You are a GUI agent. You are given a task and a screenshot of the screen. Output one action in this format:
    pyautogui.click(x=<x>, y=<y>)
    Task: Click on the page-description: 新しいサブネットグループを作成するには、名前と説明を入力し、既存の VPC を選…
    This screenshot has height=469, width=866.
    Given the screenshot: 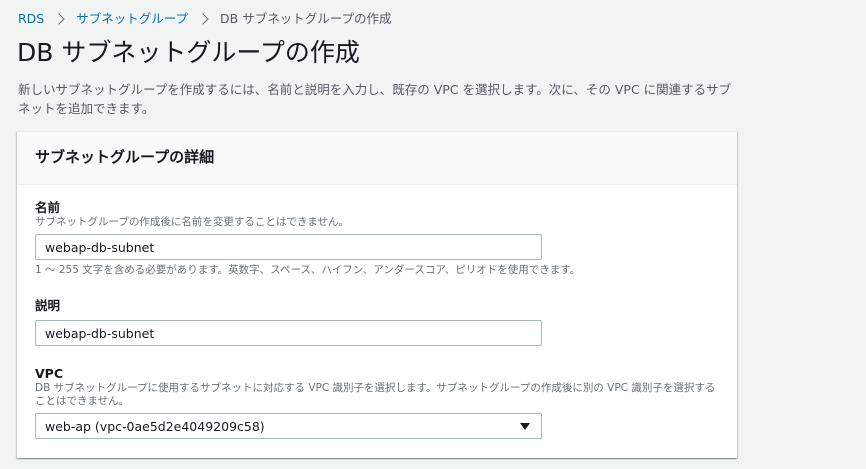 What is the action you would take?
    pyautogui.click(x=375, y=99)
    